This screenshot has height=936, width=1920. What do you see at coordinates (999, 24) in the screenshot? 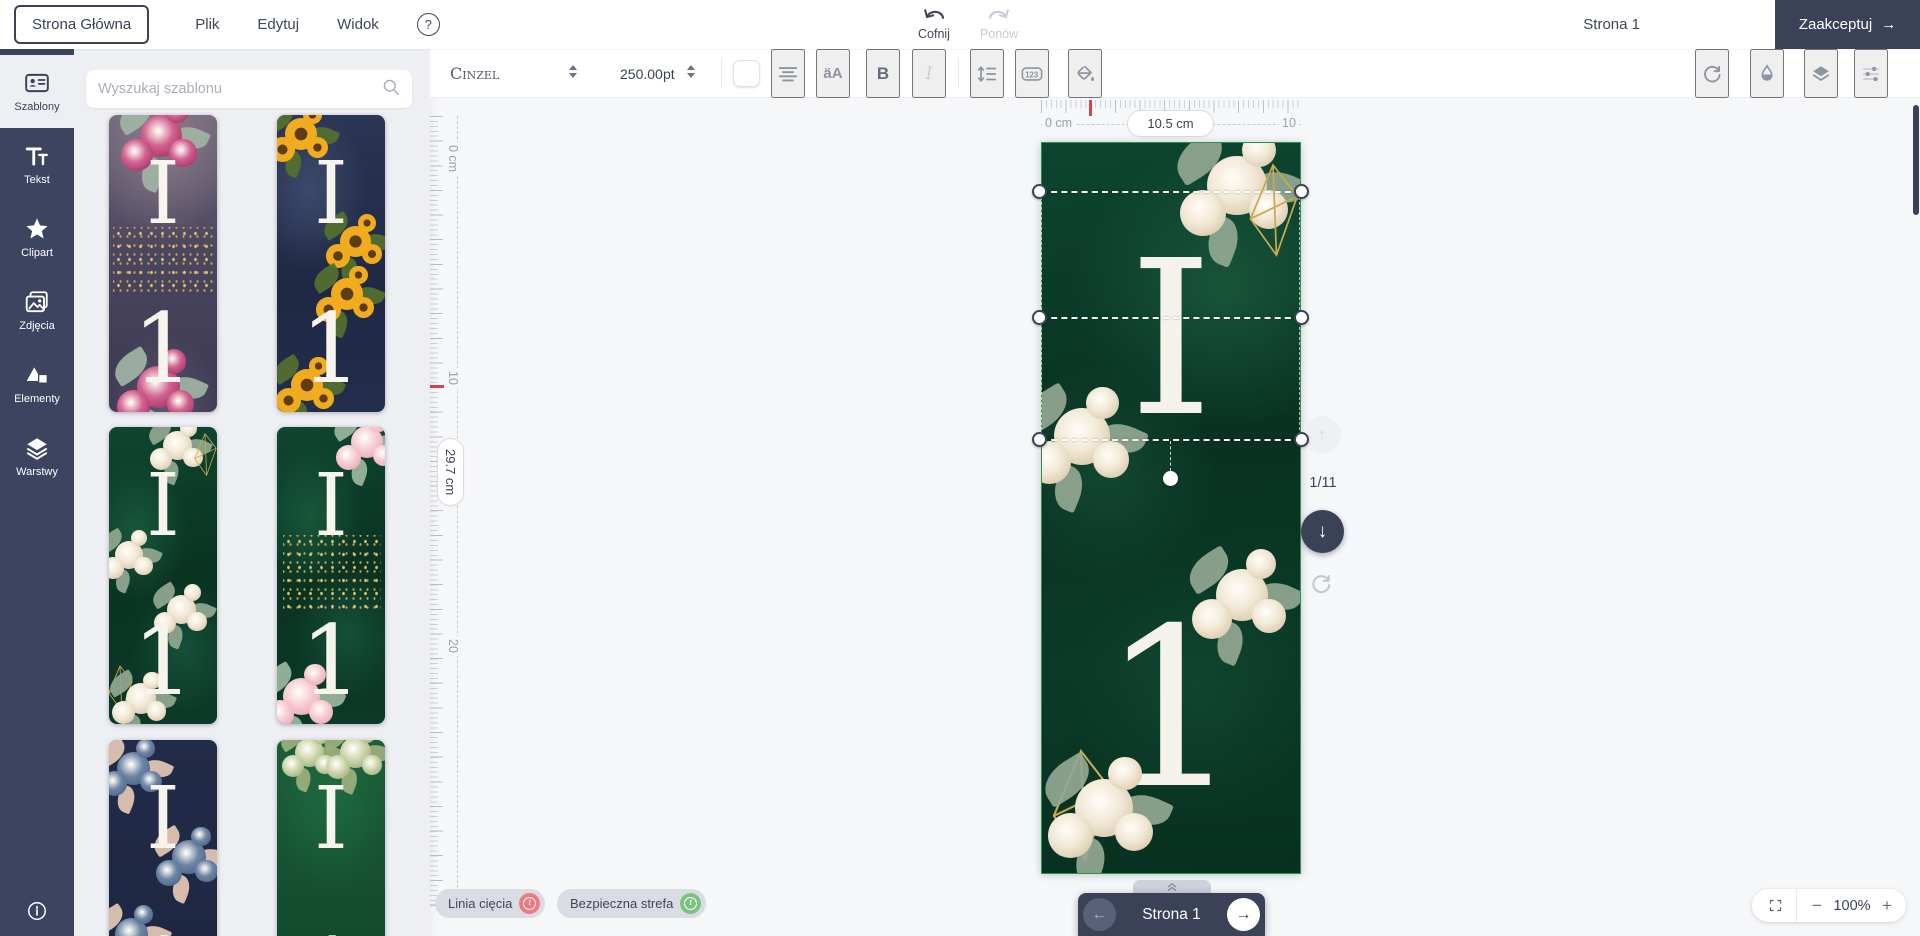
I see `redo-button: Ponów` at bounding box center [999, 24].